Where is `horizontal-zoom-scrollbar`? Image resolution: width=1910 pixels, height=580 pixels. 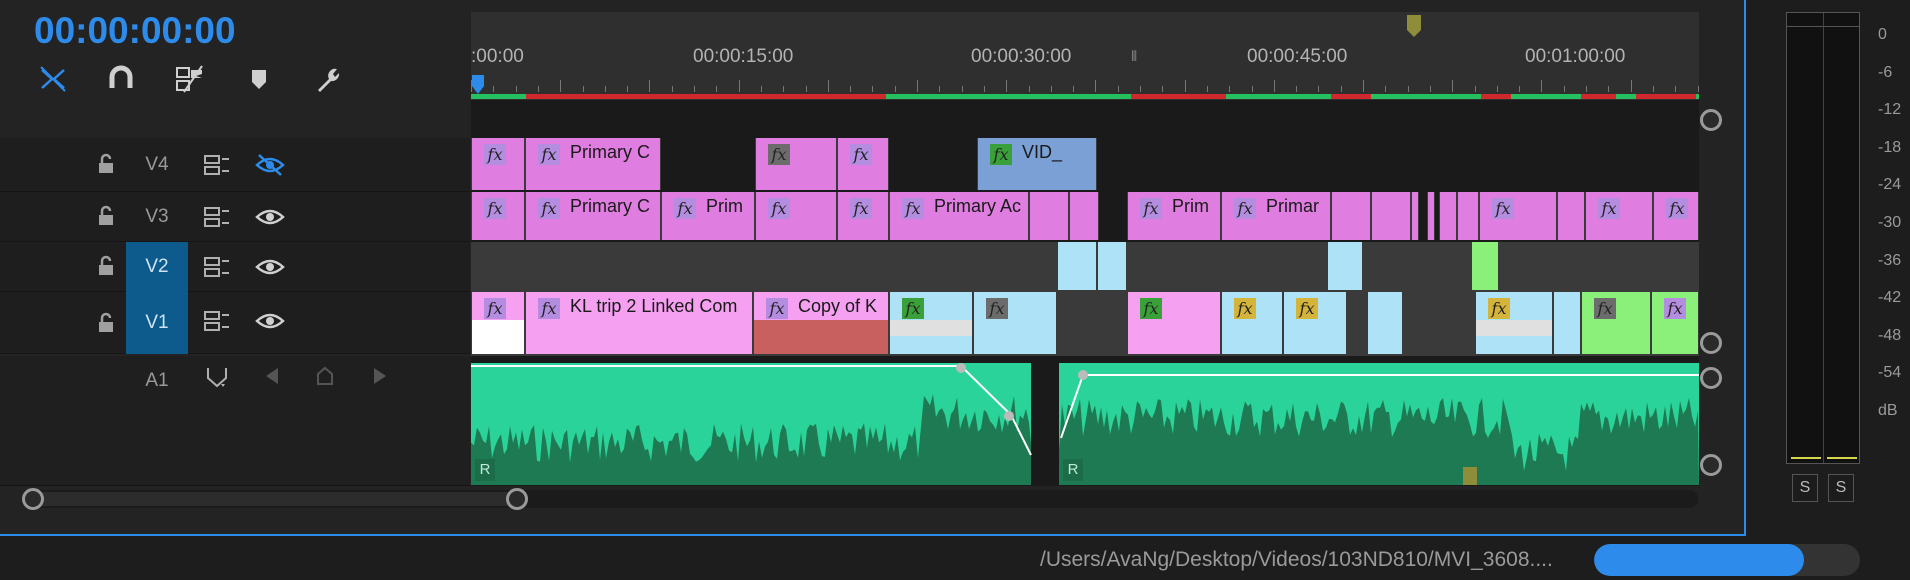 horizontal-zoom-scrollbar is located at coordinates (860, 499).